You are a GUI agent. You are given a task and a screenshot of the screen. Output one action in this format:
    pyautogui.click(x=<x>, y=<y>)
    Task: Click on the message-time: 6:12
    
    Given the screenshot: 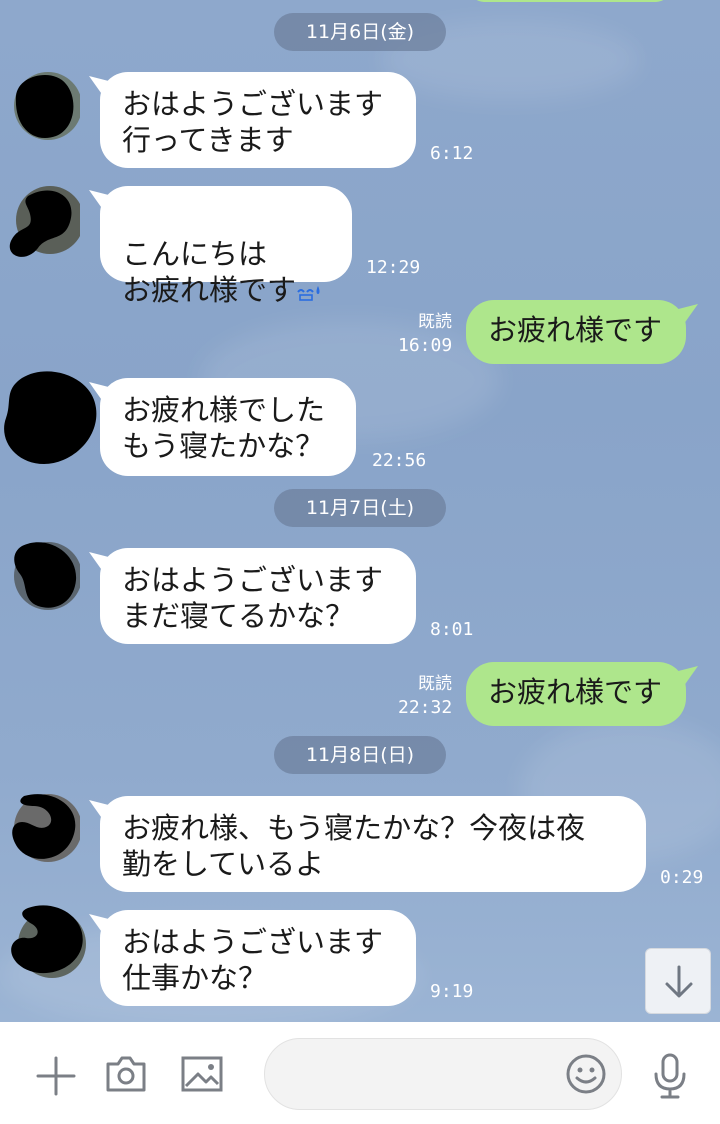 What is the action you would take?
    pyautogui.click(x=452, y=153)
    